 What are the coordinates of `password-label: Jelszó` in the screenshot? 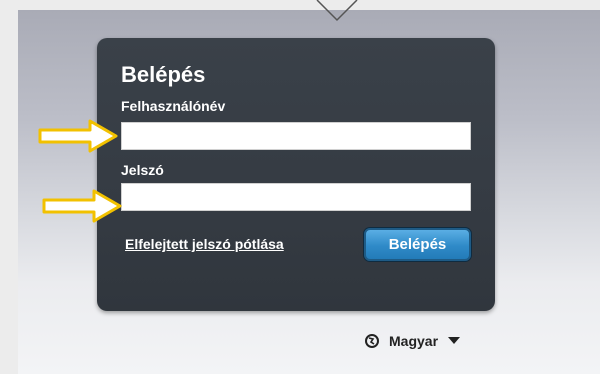 It's located at (142, 170).